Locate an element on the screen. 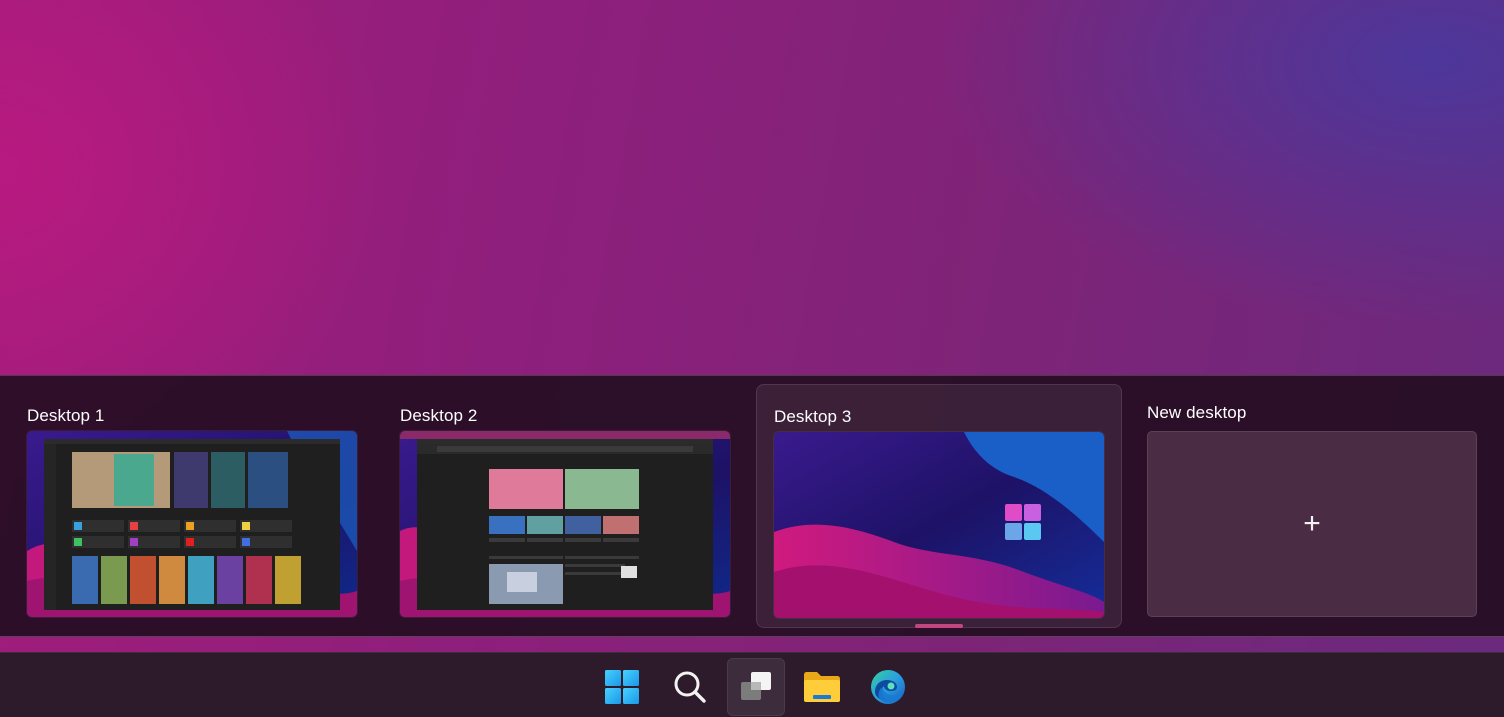  plus-icon: + is located at coordinates (1312, 523).